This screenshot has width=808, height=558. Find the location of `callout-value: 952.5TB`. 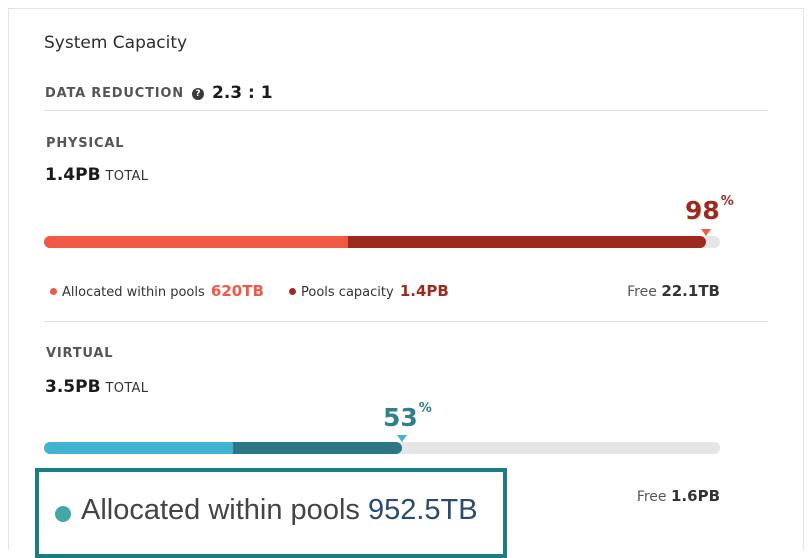

callout-value: 952.5TB is located at coordinates (422, 510).